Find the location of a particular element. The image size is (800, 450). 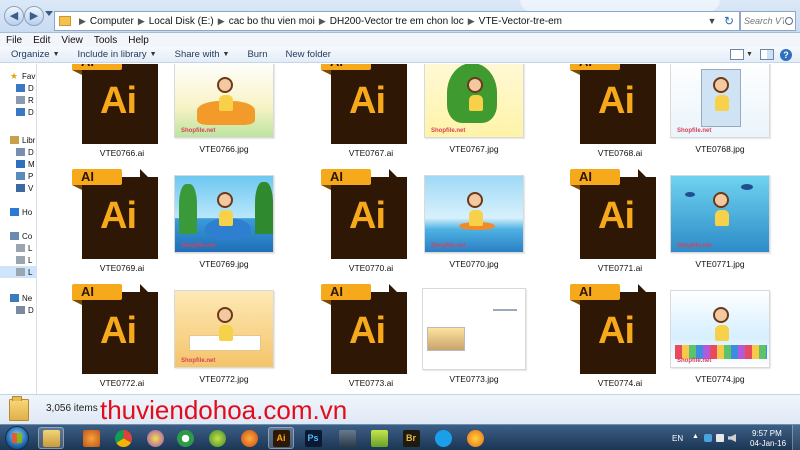

scrollbar is located at coordinates (789, 229).